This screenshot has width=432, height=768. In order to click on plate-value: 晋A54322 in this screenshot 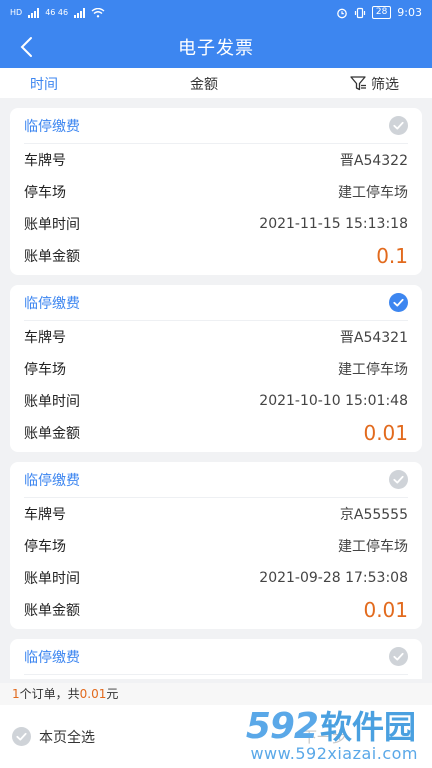, I will do `click(373, 161)`.